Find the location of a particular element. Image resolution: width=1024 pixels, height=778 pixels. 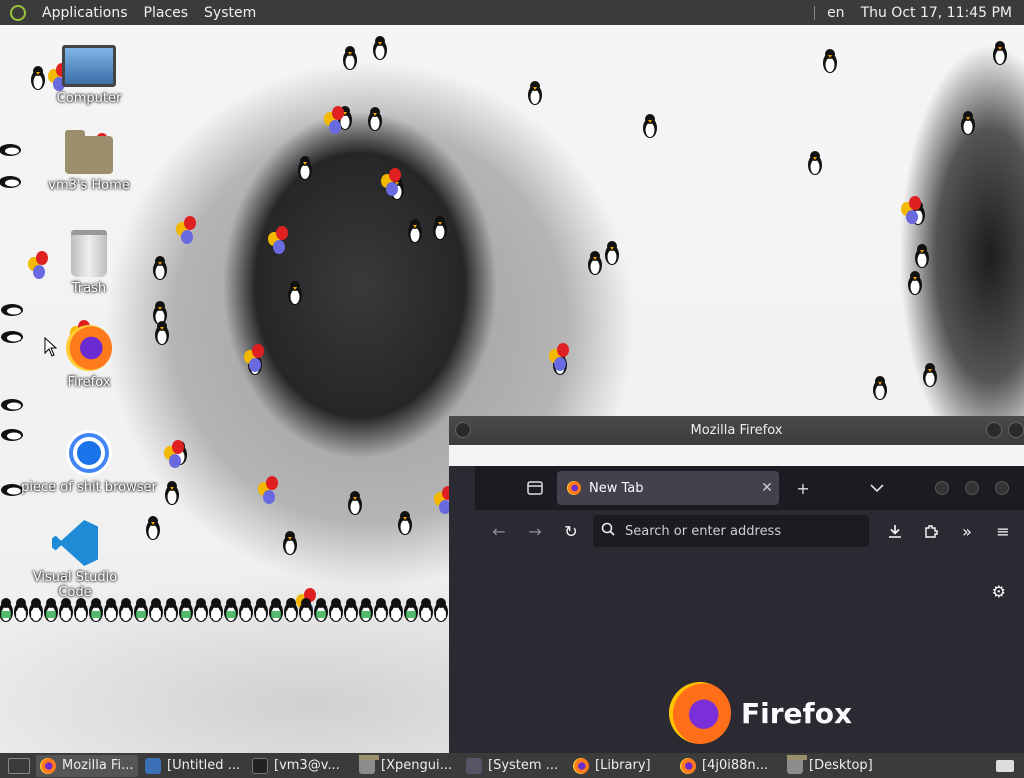

desktop-icon-home: vm3's Home is located at coordinates (89, 161).